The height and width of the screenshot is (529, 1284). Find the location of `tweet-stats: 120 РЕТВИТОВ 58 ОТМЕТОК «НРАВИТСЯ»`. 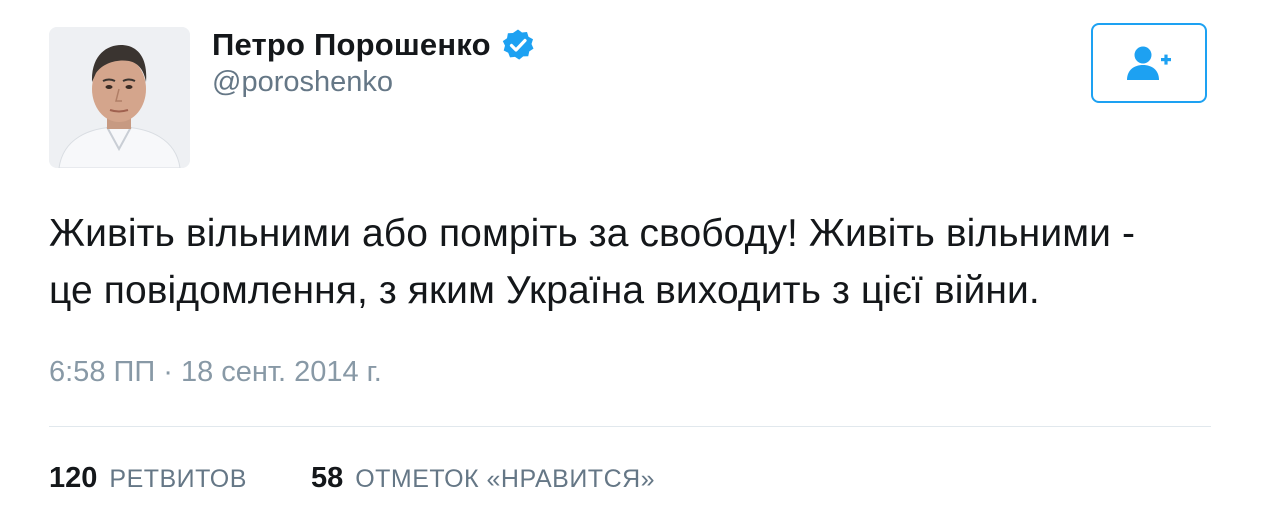

tweet-stats: 120 РЕТВИТОВ 58 ОТМЕТОК «НРАВИТСЯ» is located at coordinates (384, 478).